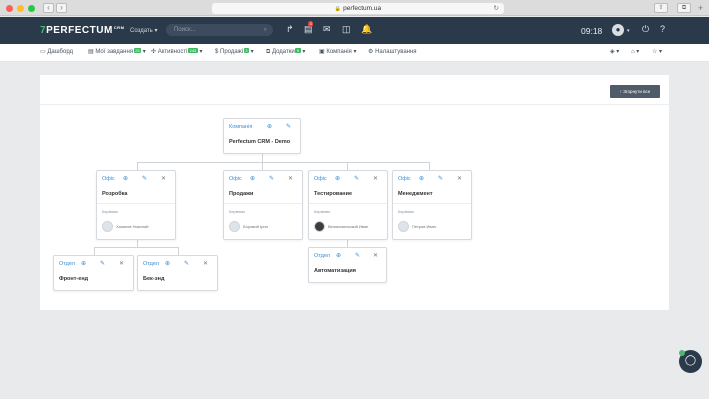  Describe the element at coordinates (234, 52) in the screenshot. I see `menu-sales: $ Продажі 3 ▾` at that location.